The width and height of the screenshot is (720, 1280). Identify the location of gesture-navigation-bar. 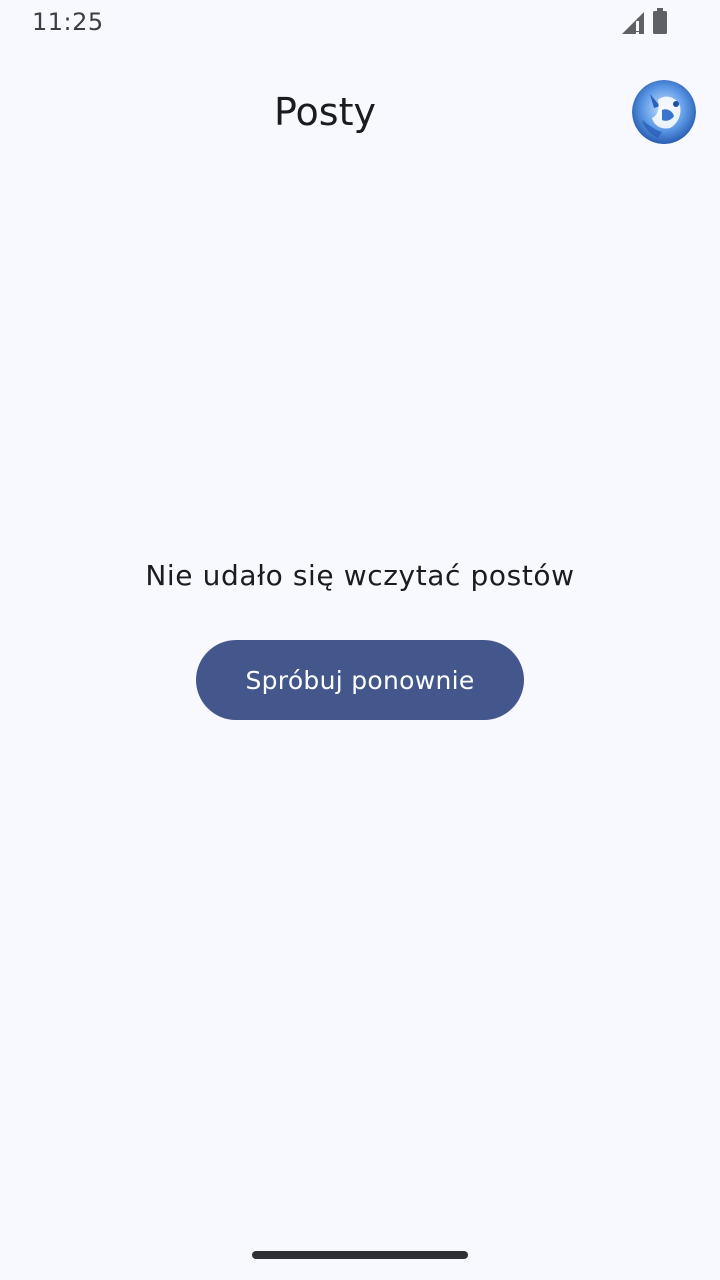
(360, 1255).